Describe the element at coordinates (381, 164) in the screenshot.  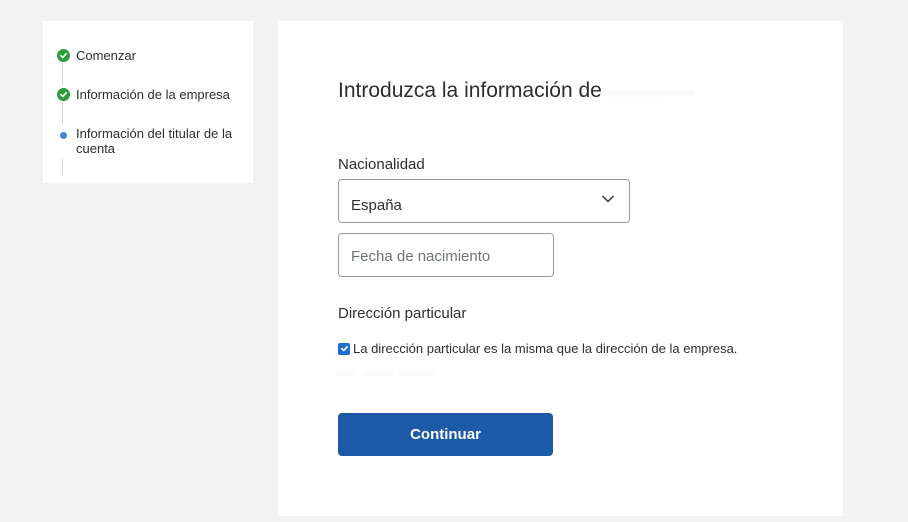
I see `nationality-label: Nacionalidad` at that location.